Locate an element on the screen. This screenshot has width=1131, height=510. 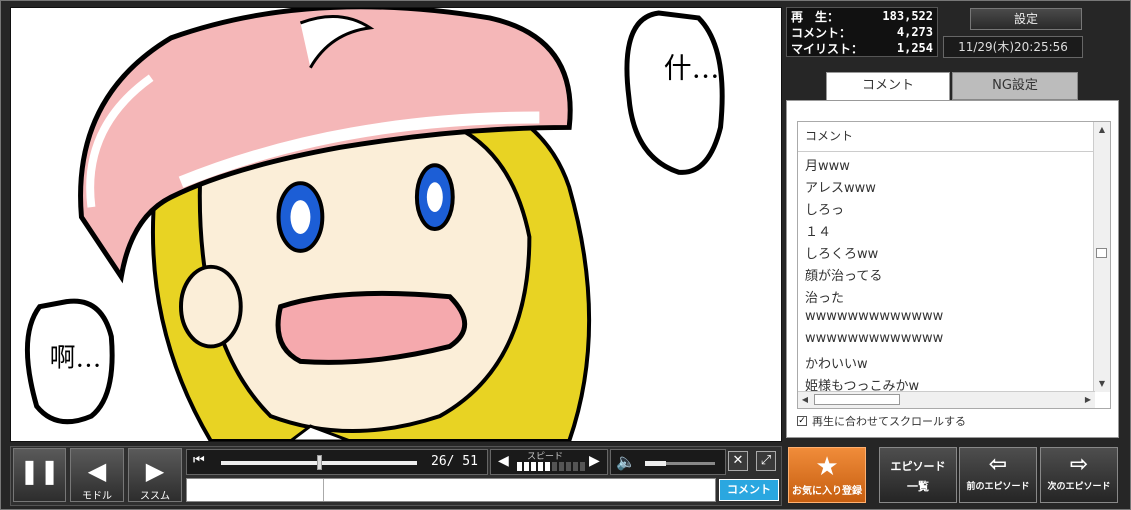
speed-level-bars is located at coordinates (551, 466).